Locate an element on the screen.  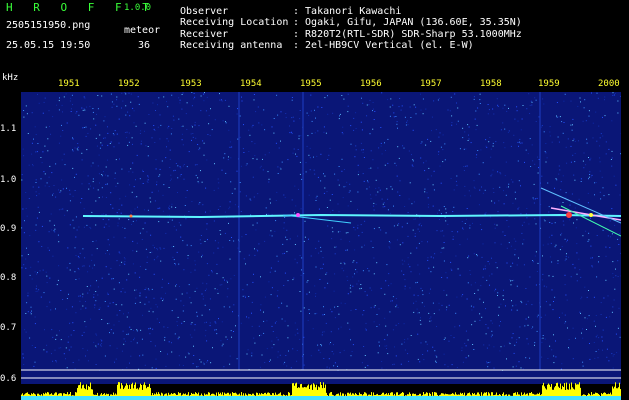
info-value-antenna: : 2el-HB9CV Vertical (el. E-W) is located at coordinates (383, 45).